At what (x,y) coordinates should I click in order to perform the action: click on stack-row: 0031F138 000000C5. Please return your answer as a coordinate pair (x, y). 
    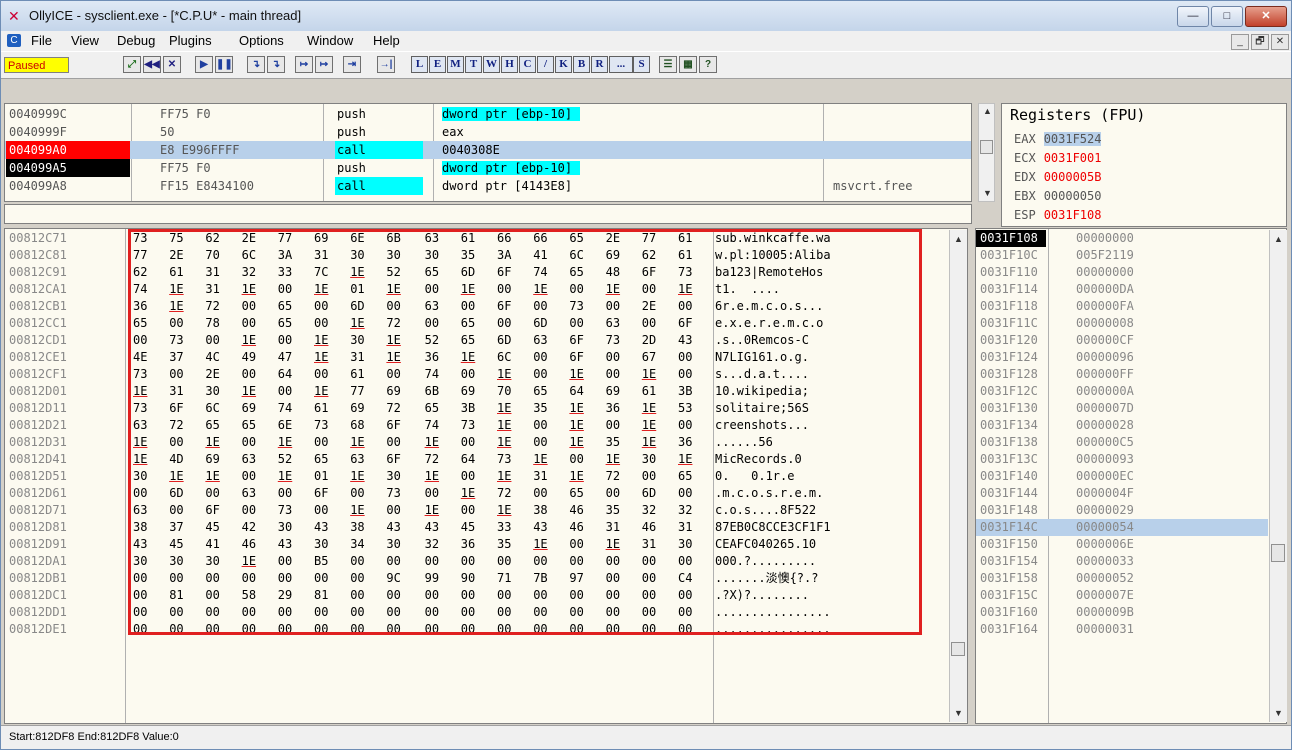
    Looking at the image, I should click on (1122, 442).